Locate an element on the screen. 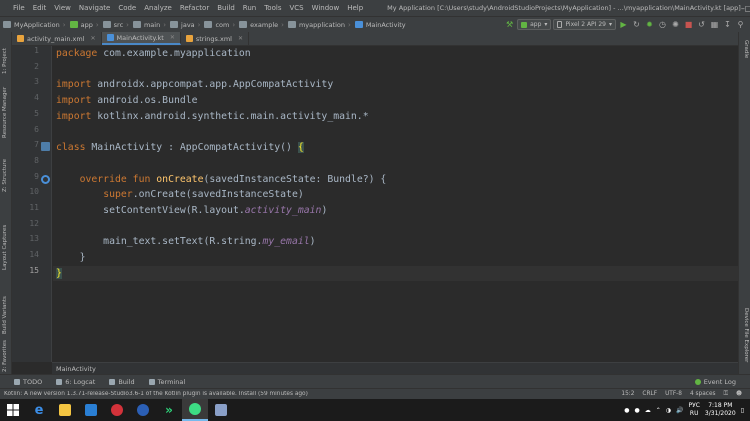  chevron-down-icon: ▾ is located at coordinates (546, 24).